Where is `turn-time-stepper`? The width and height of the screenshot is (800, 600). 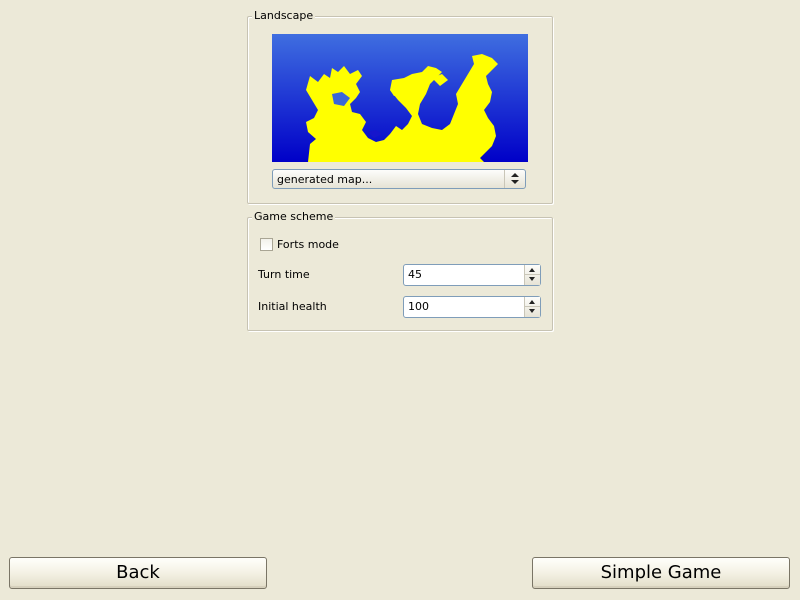 turn-time-stepper is located at coordinates (532, 275).